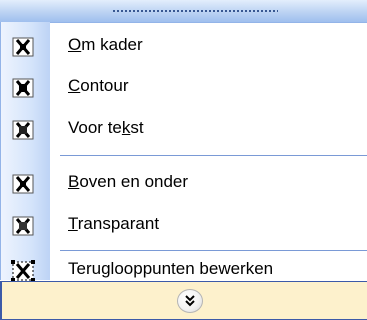 This screenshot has height=320, width=367. I want to click on menu-item-boven-en-onder: Boven en onder, so click(183, 183).